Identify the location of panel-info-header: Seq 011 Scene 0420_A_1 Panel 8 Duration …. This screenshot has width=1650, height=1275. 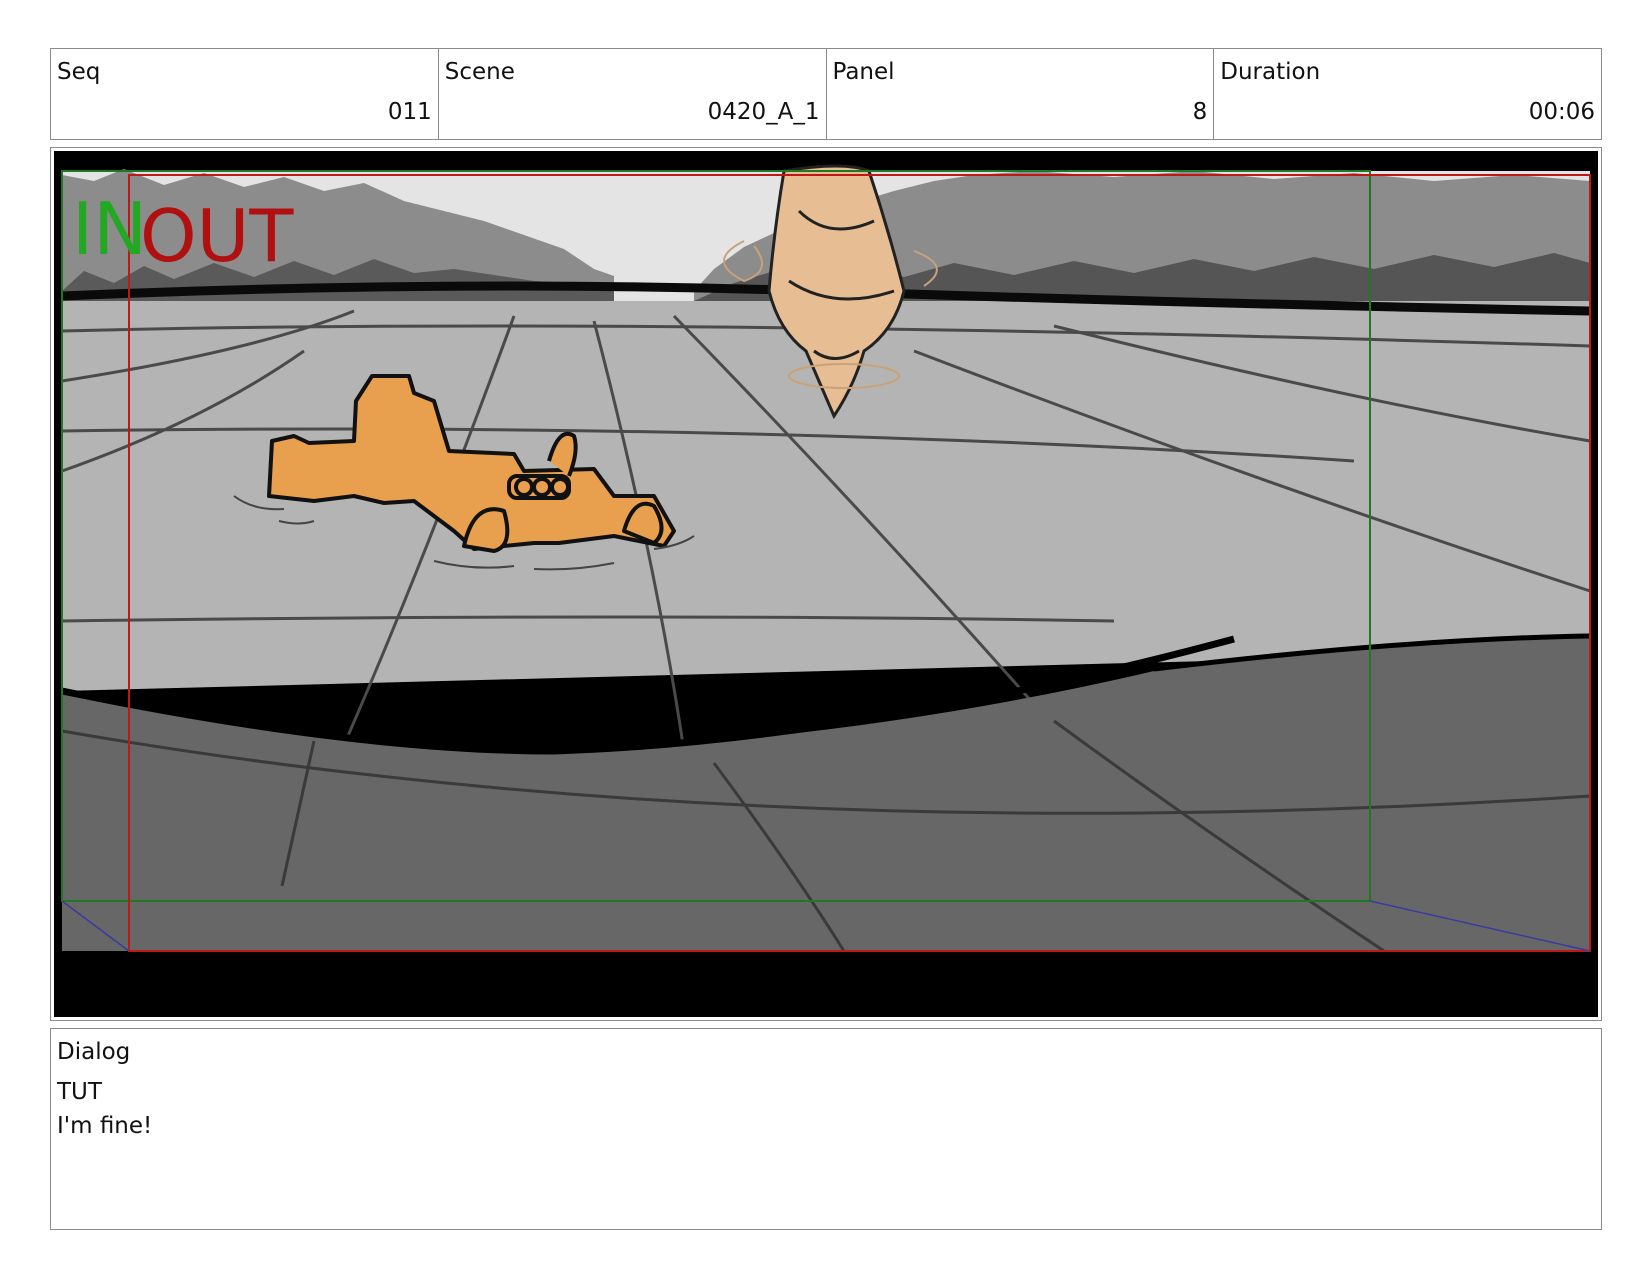
(826, 94).